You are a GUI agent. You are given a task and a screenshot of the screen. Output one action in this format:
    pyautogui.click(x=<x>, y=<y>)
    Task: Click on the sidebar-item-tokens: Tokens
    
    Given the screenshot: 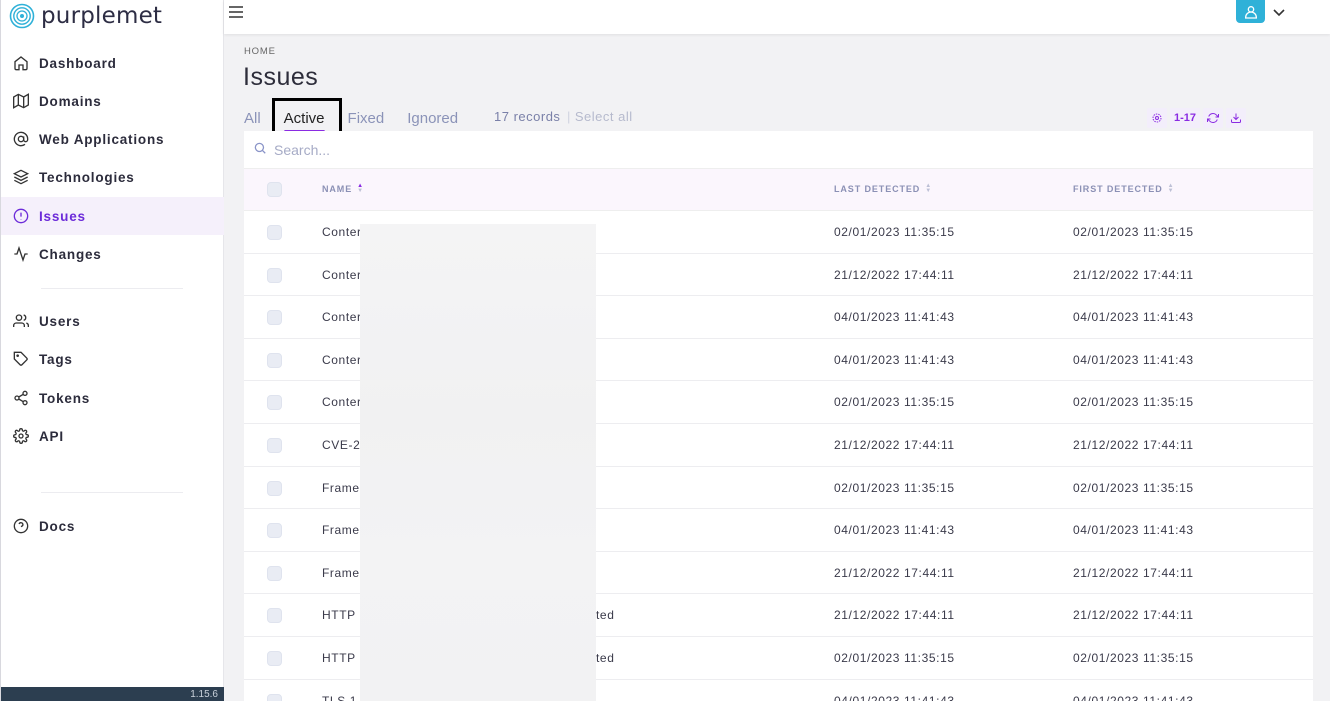 What is the action you would take?
    pyautogui.click(x=112, y=398)
    